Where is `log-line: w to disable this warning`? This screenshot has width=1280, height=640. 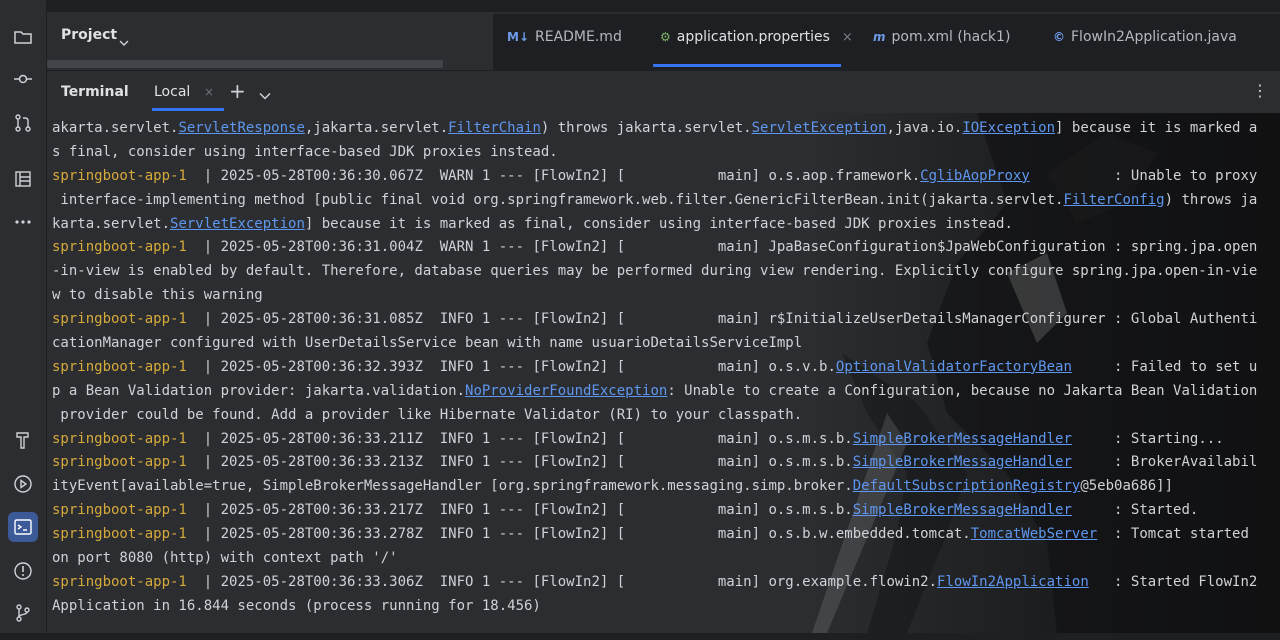
log-line: w to disable this warning is located at coordinates (666, 296).